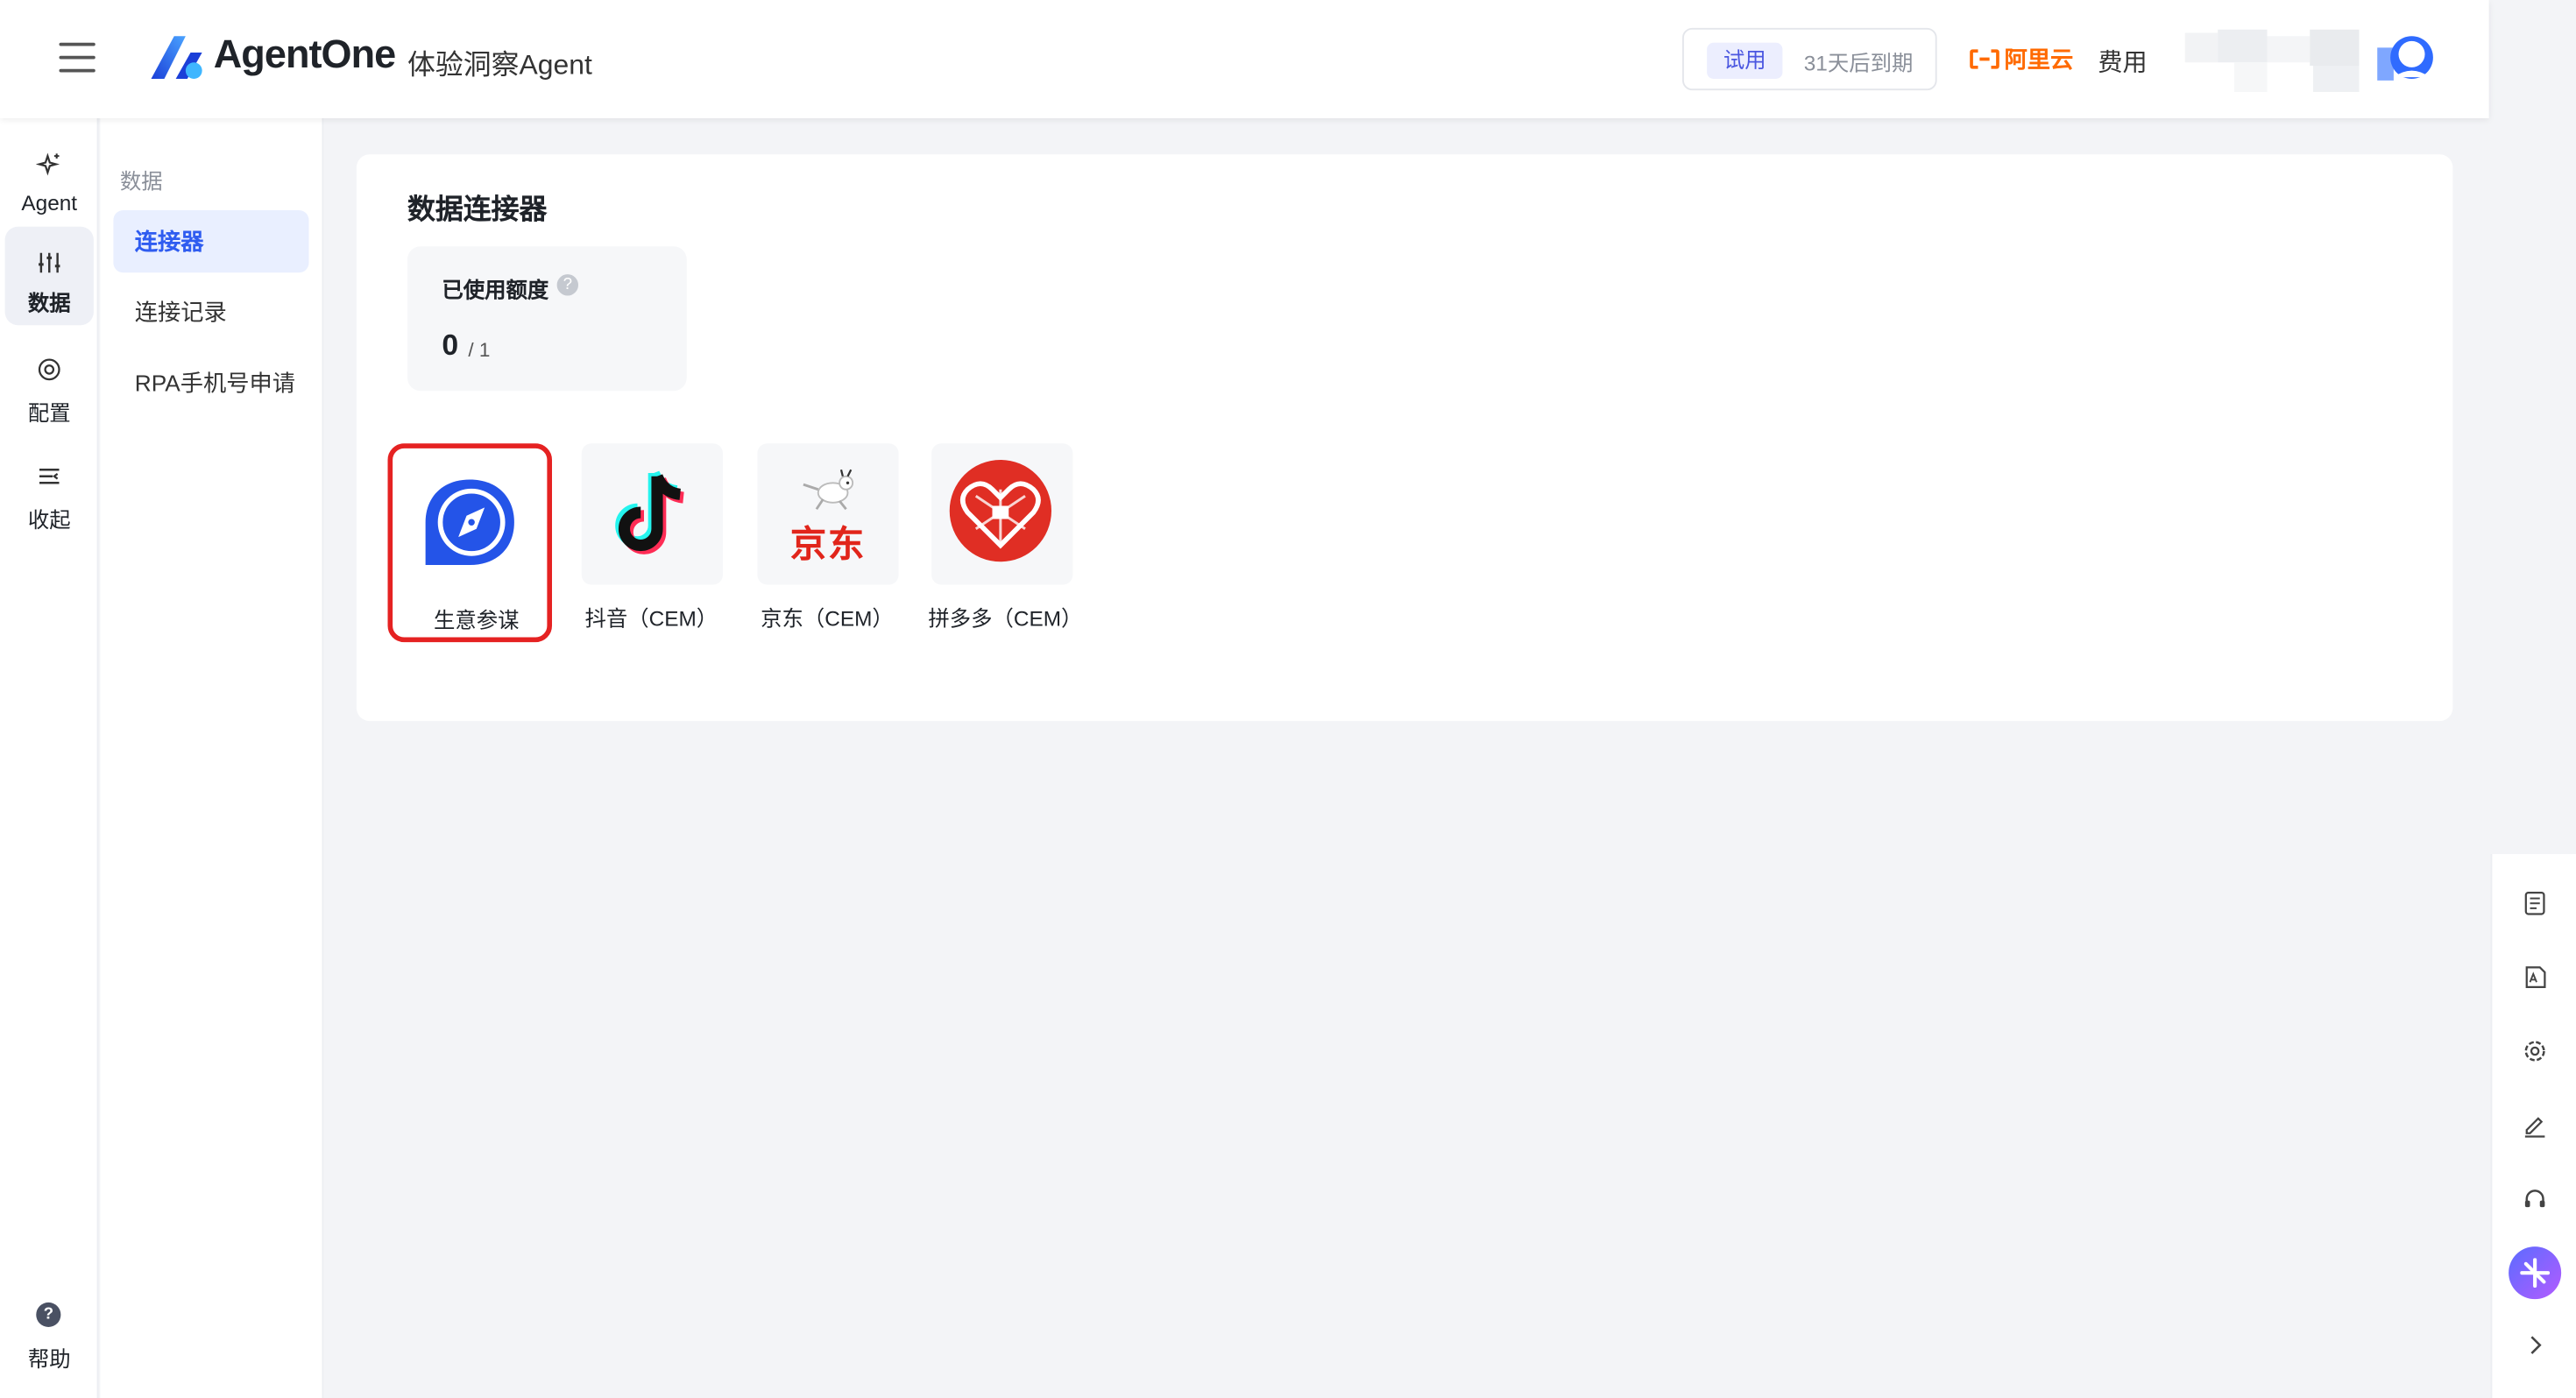  Describe the element at coordinates (48, 164) in the screenshot. I see `sparkle-icon` at that location.